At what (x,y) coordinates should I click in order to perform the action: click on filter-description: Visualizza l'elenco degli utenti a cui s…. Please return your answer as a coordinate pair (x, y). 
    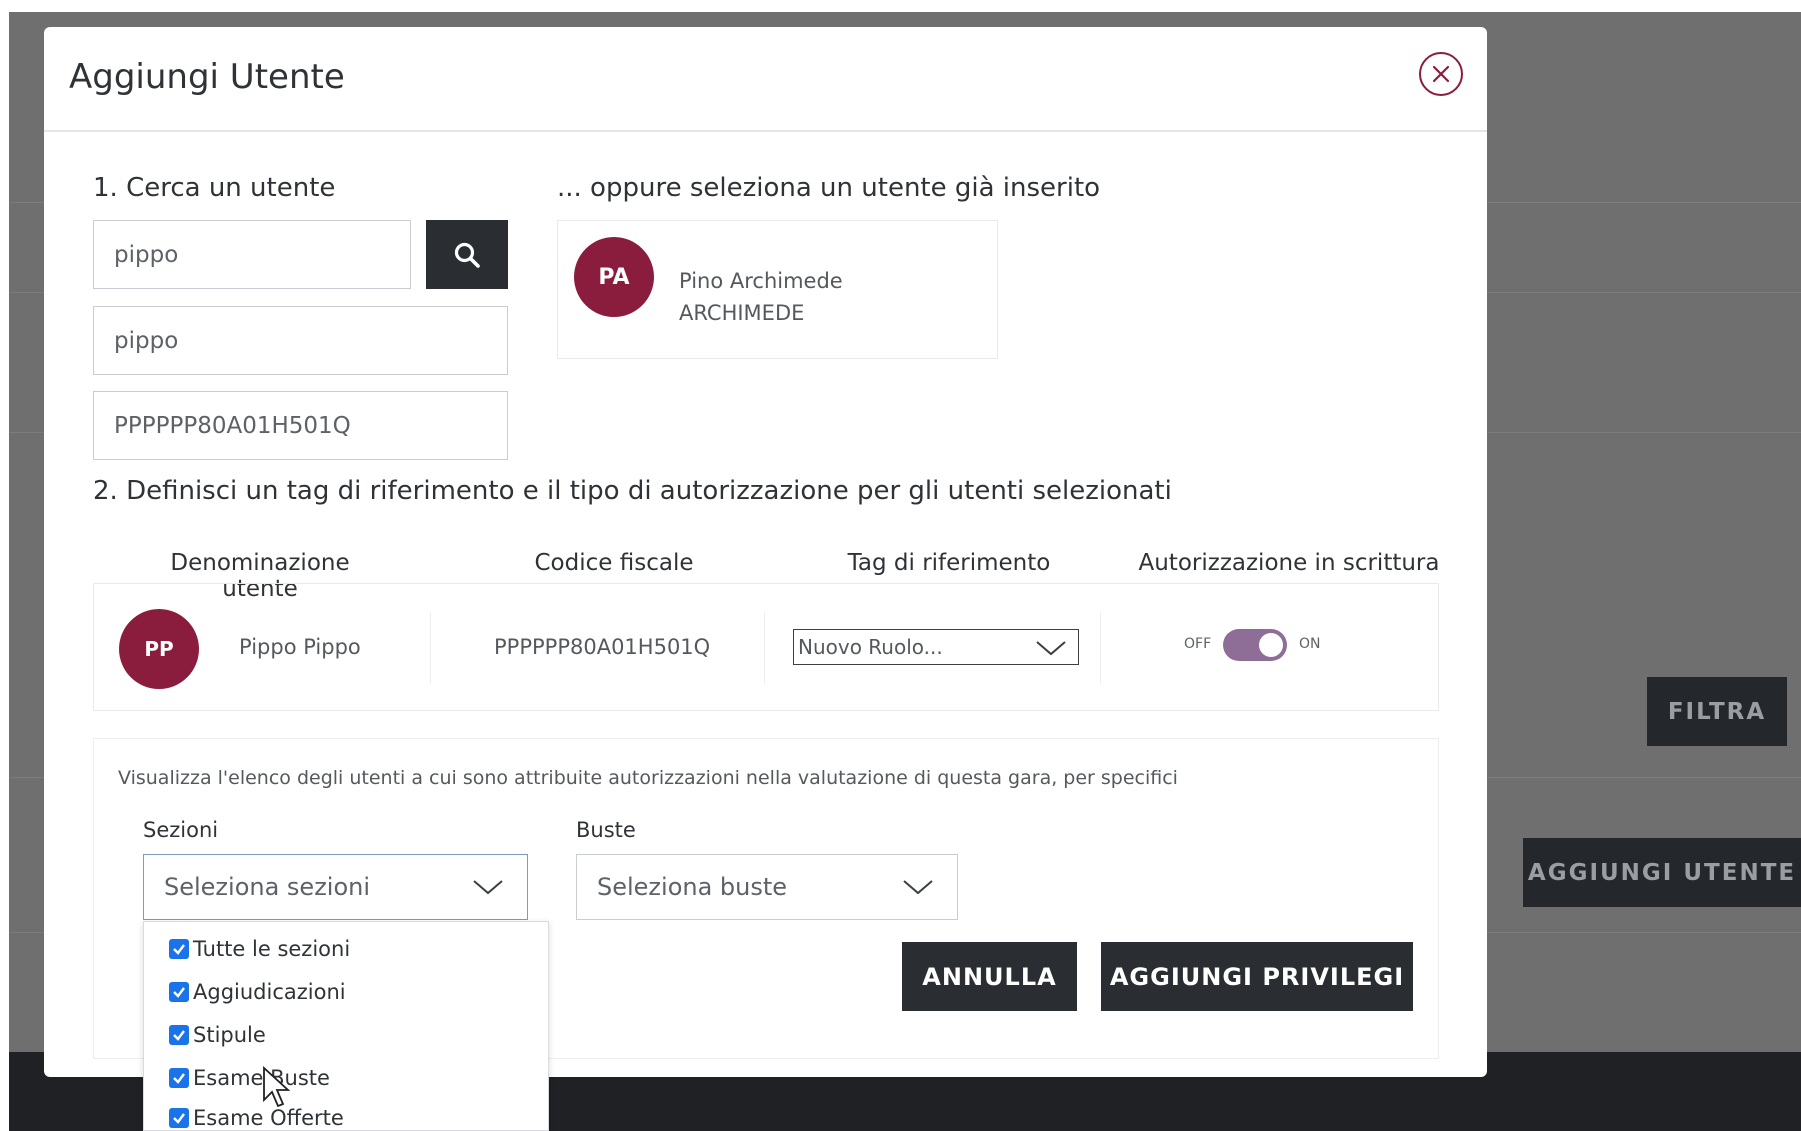
    Looking at the image, I should click on (648, 778).